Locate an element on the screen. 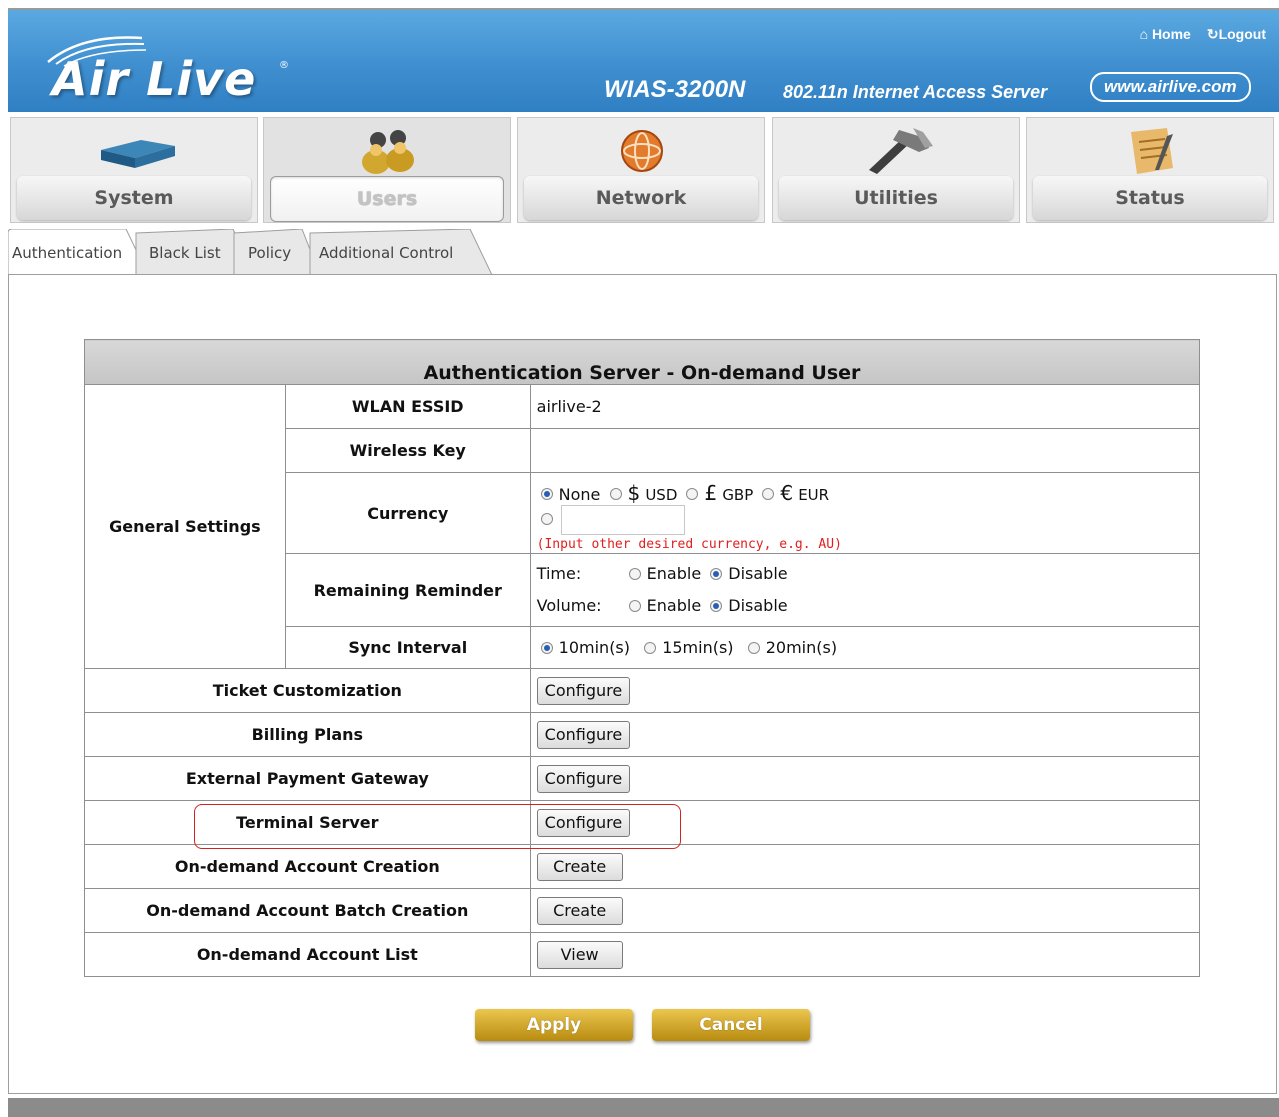  wlan-essid-label: WLAN ESSID is located at coordinates (407, 406).